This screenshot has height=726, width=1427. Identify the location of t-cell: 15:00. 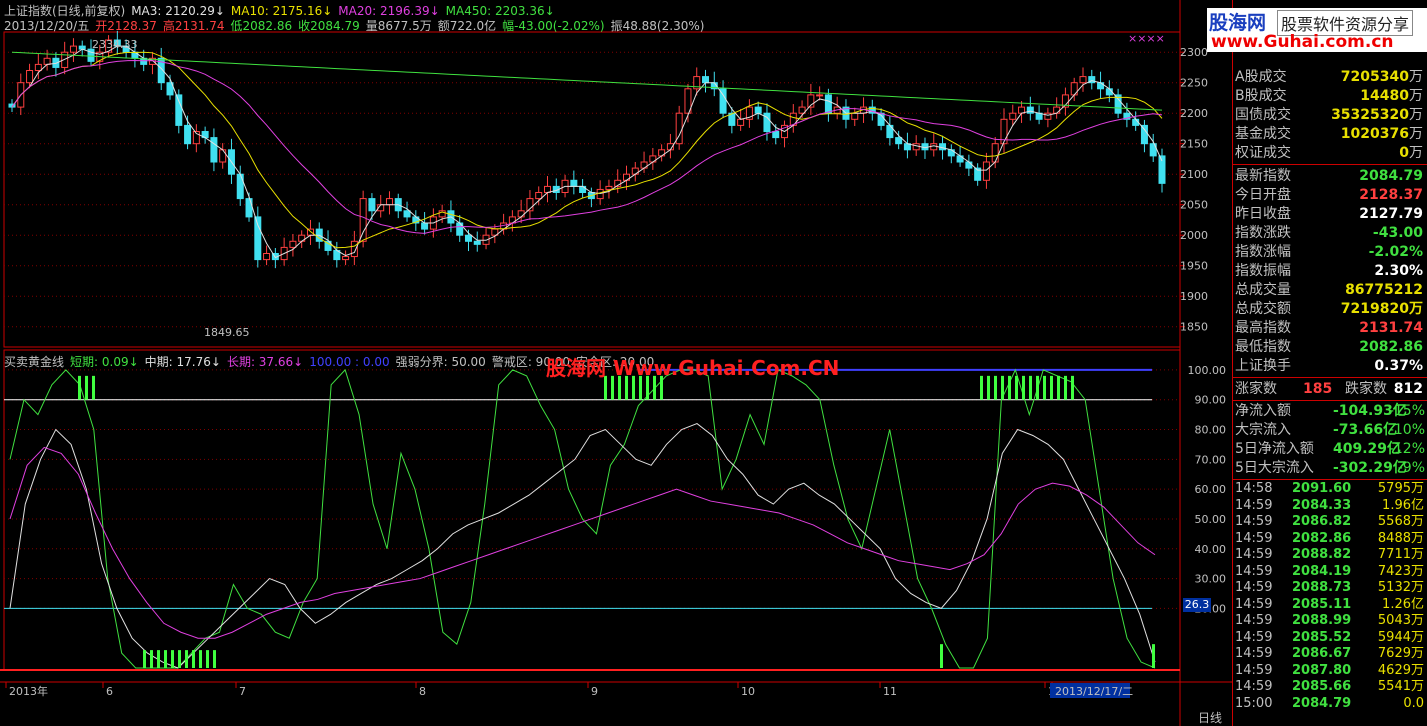
(1254, 703).